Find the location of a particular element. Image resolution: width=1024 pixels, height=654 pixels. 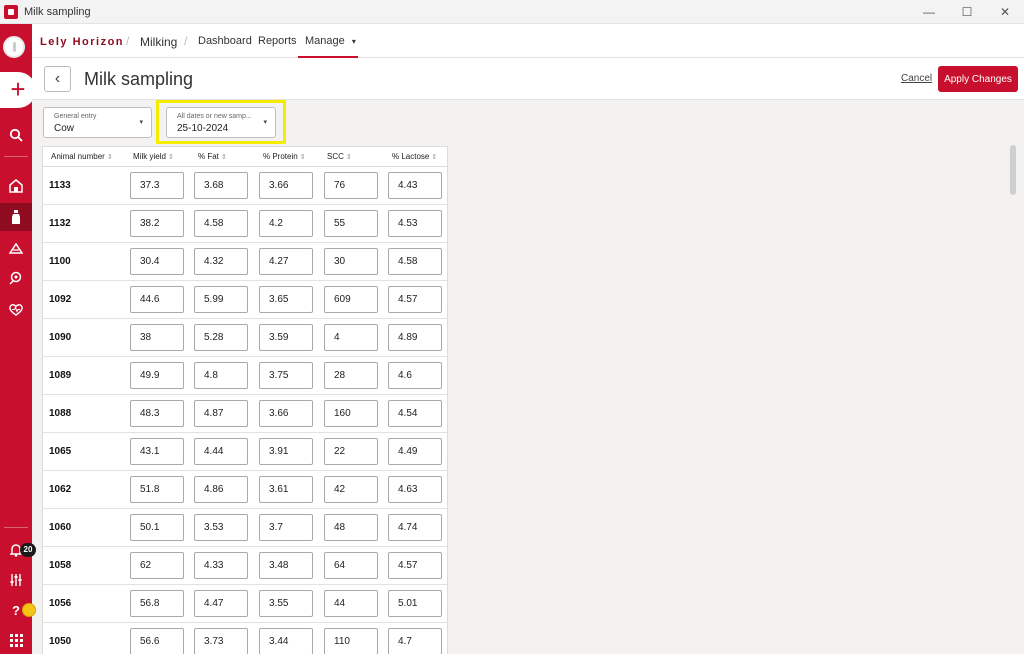

settings-sliders-icon is located at coordinates (16, 580).